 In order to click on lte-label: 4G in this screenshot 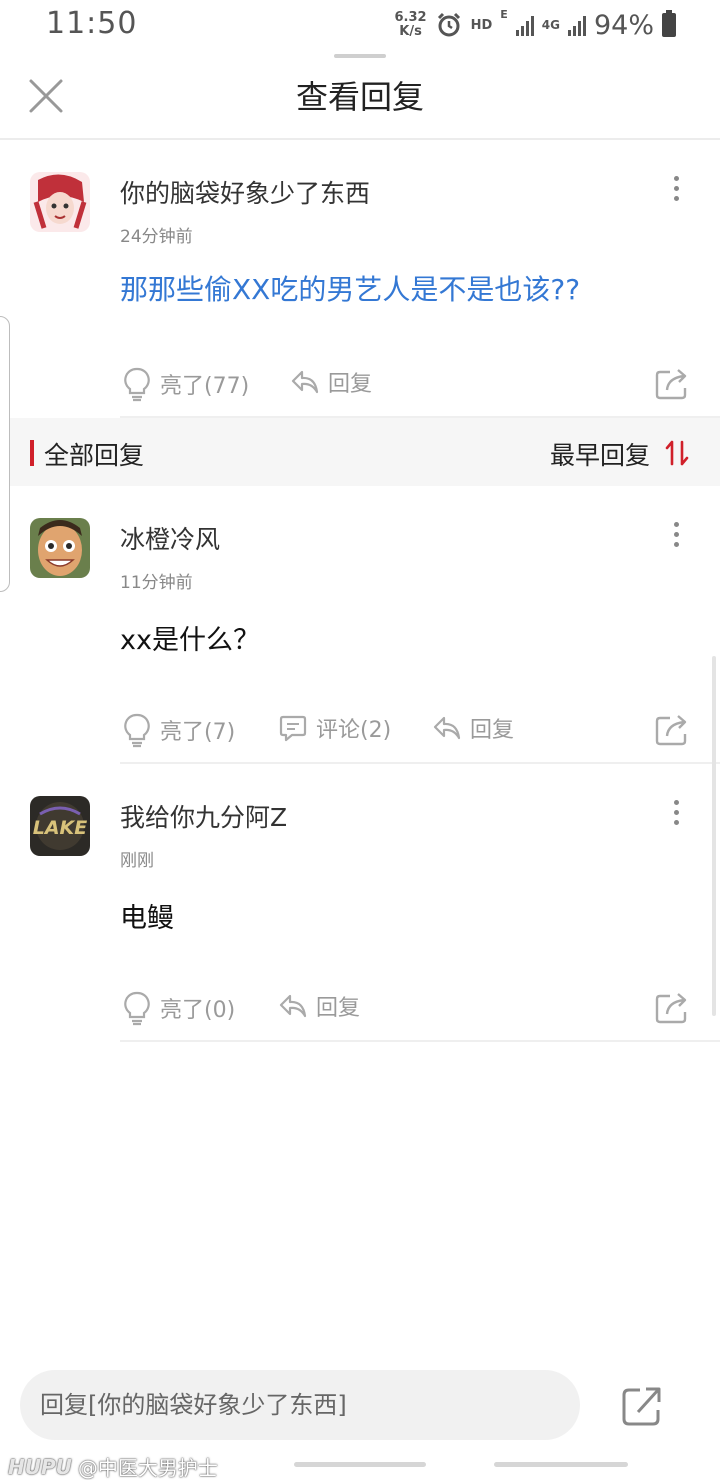, I will do `click(550, 25)`.